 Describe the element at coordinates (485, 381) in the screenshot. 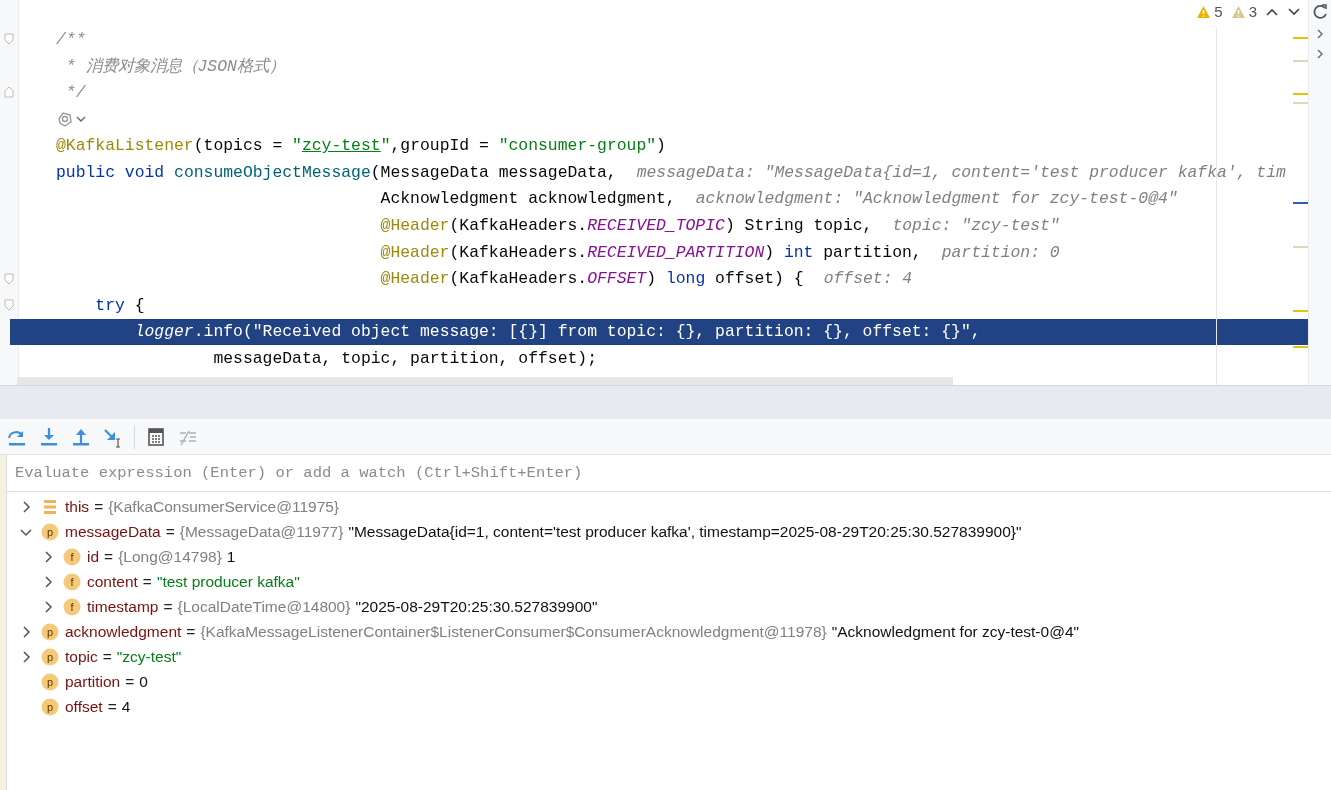

I see `horizontal-scrollbar` at that location.